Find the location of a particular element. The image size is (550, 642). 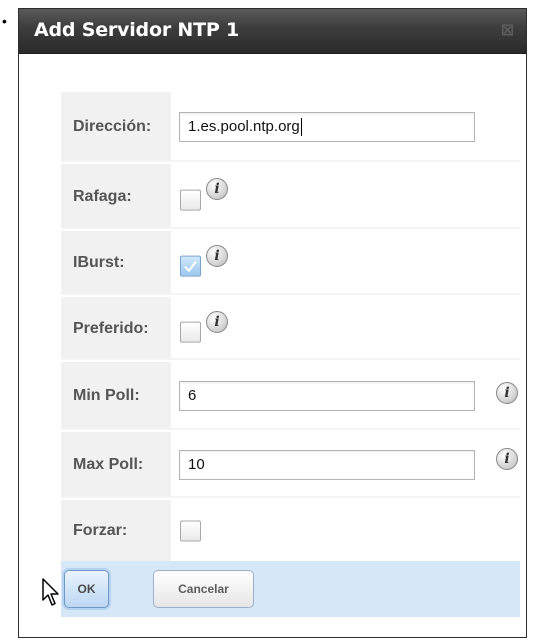

dialog-title: Add Servidor NTP 1 is located at coordinates (137, 30).